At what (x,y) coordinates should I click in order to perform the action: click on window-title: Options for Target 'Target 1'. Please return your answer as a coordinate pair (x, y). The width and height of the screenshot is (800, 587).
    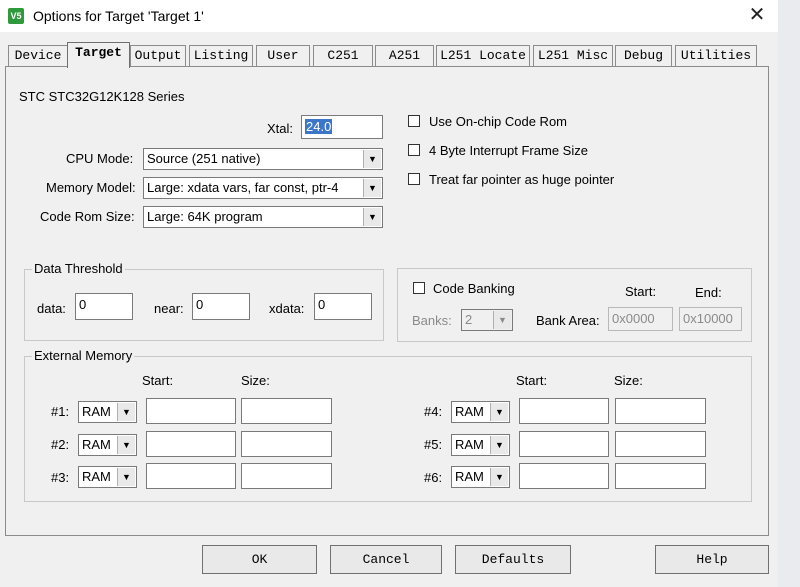
    Looking at the image, I should click on (118, 16).